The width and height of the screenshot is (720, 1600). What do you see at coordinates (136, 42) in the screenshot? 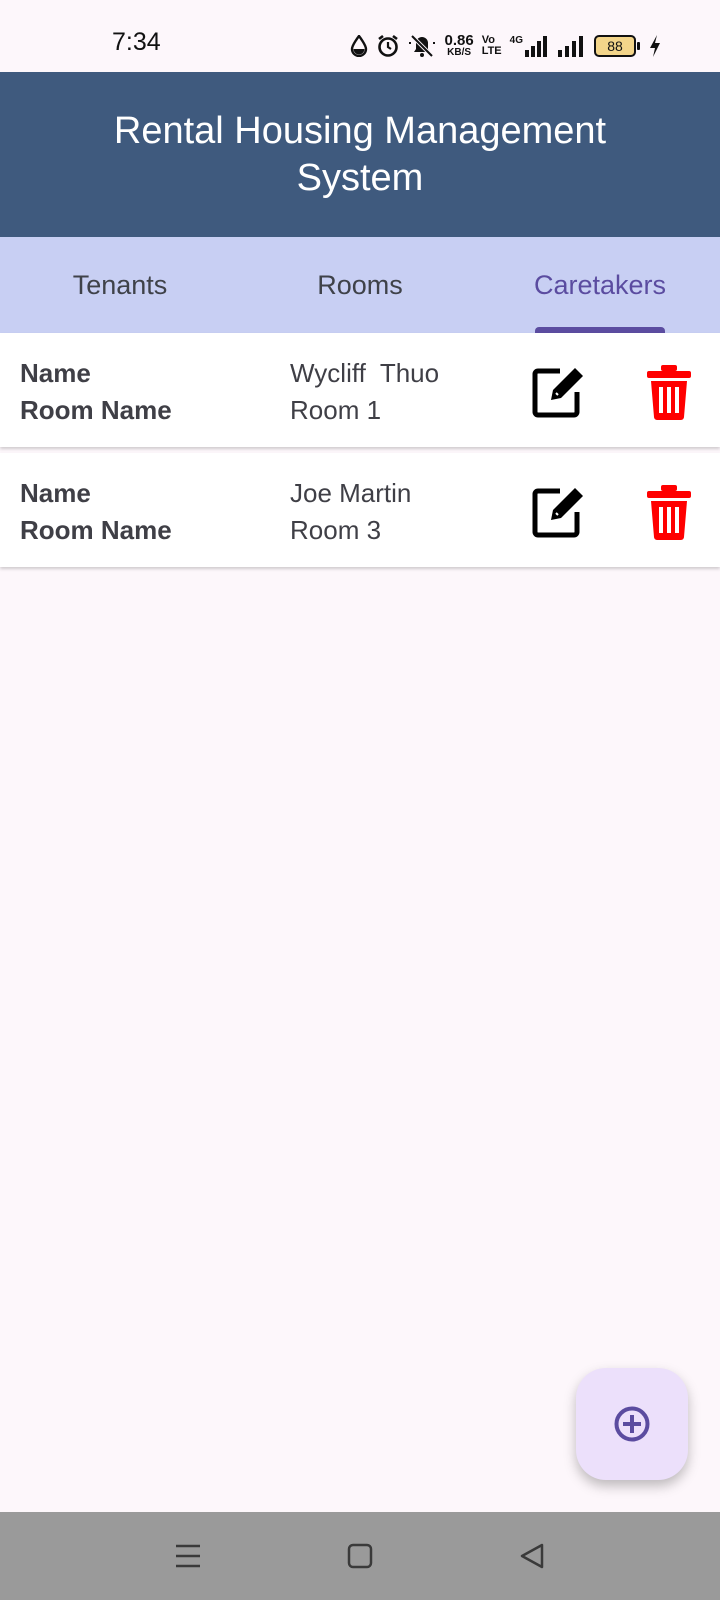
I see `status-time: 7:34` at bounding box center [136, 42].